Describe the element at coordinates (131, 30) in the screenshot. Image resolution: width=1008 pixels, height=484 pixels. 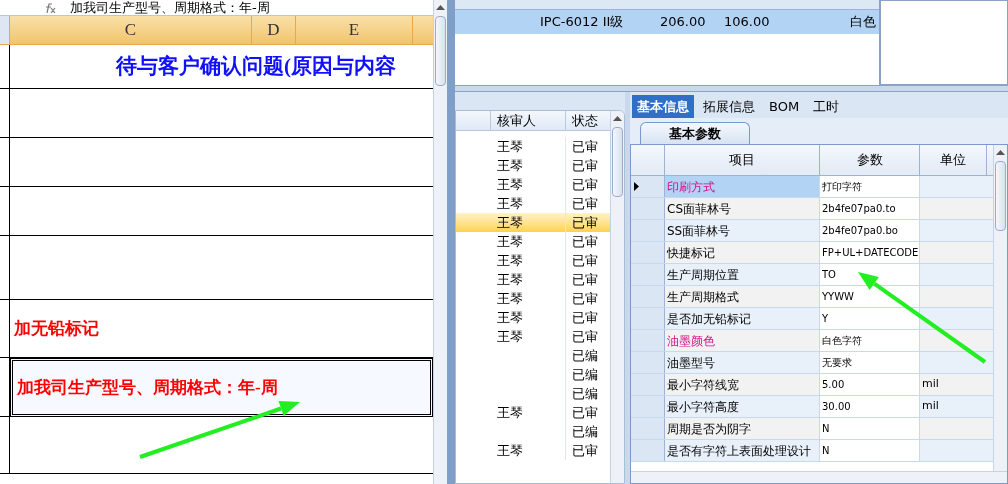
I see `column-header: C` at that location.